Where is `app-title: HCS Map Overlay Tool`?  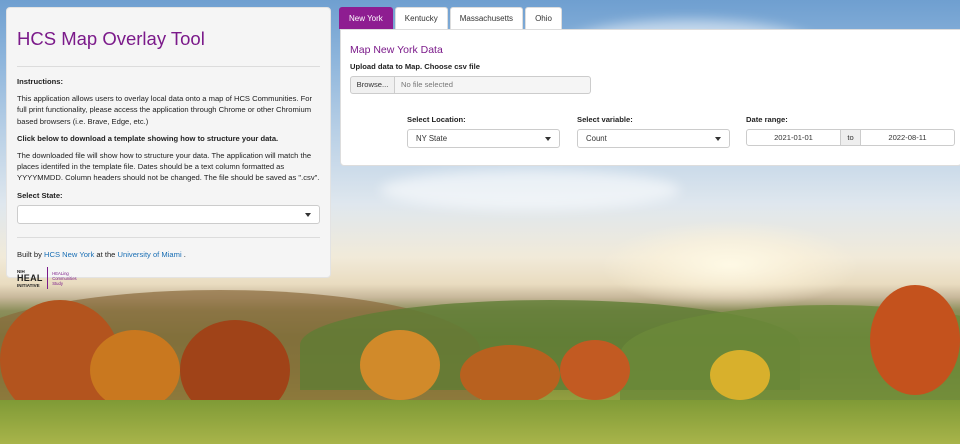 app-title: HCS Map Overlay Tool is located at coordinates (111, 38).